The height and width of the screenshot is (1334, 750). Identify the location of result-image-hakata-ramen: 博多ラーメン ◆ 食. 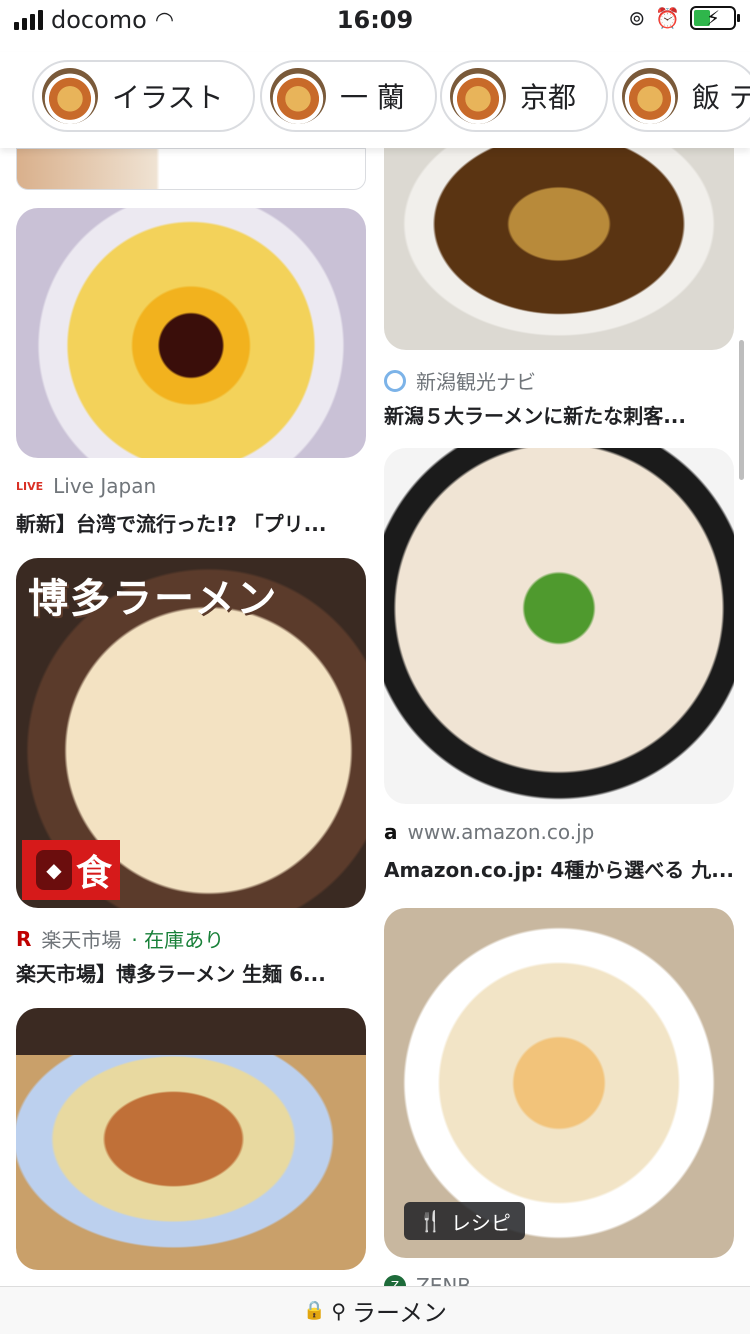
(191, 733).